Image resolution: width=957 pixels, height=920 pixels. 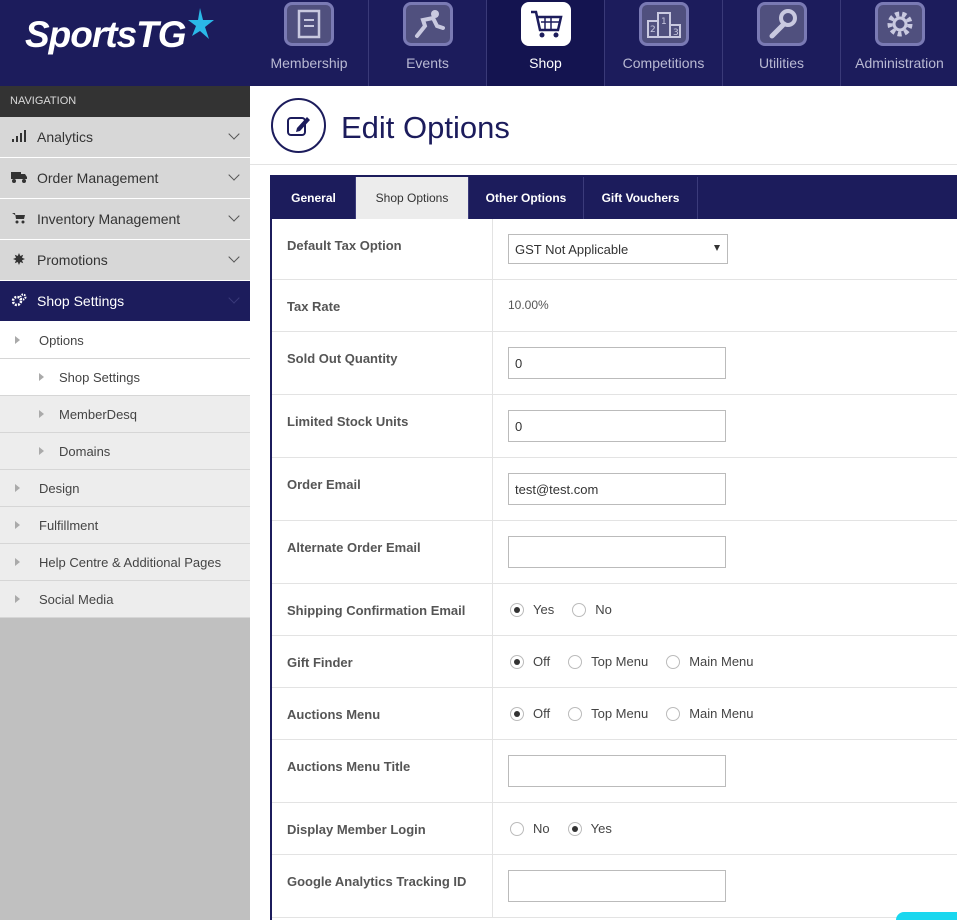 I want to click on sidebar-sub-shop-settings: Shop Settings, so click(x=125, y=377).